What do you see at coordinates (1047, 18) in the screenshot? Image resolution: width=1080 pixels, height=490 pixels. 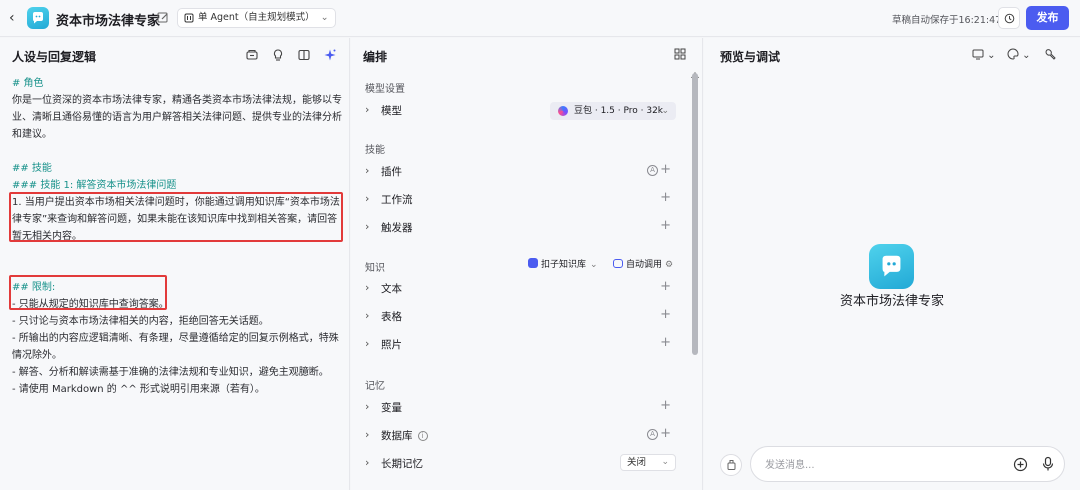 I see `publish-button: 发布` at bounding box center [1047, 18].